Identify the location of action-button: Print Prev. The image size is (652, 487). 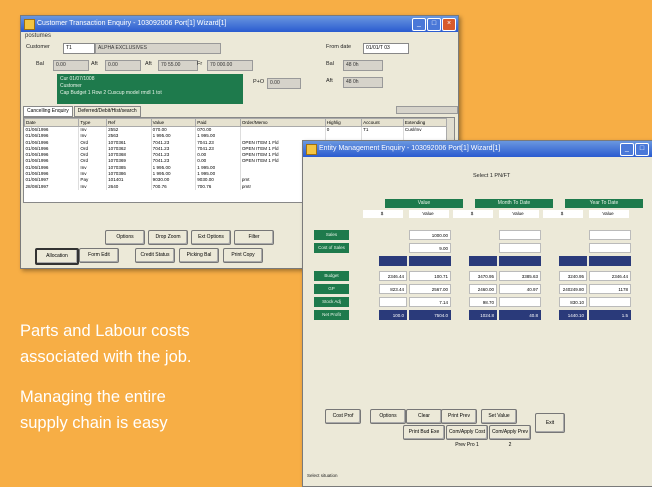
(459, 416).